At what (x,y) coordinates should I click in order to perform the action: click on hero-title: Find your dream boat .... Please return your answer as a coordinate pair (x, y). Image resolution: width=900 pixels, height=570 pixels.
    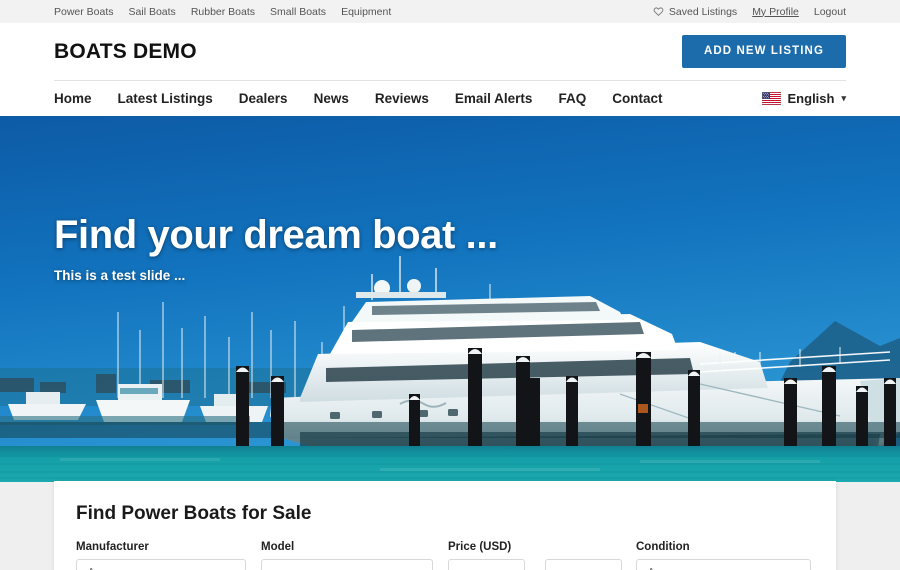
    Looking at the image, I should click on (276, 235).